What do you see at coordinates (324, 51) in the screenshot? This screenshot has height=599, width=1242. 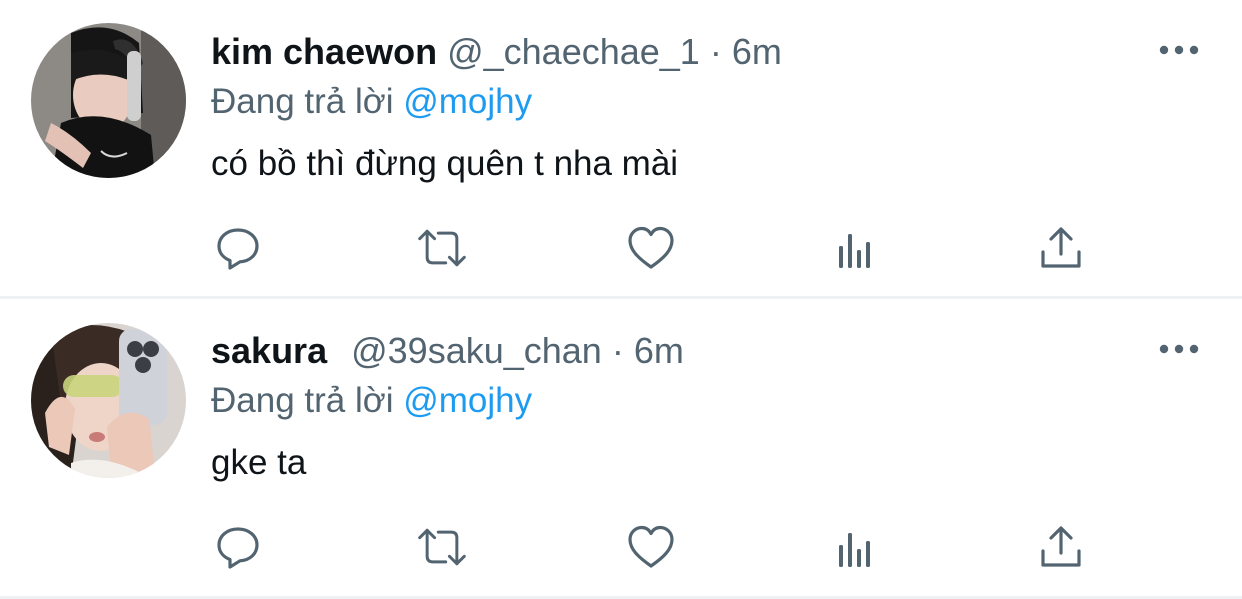 I see `display-name: kim chaewon` at bounding box center [324, 51].